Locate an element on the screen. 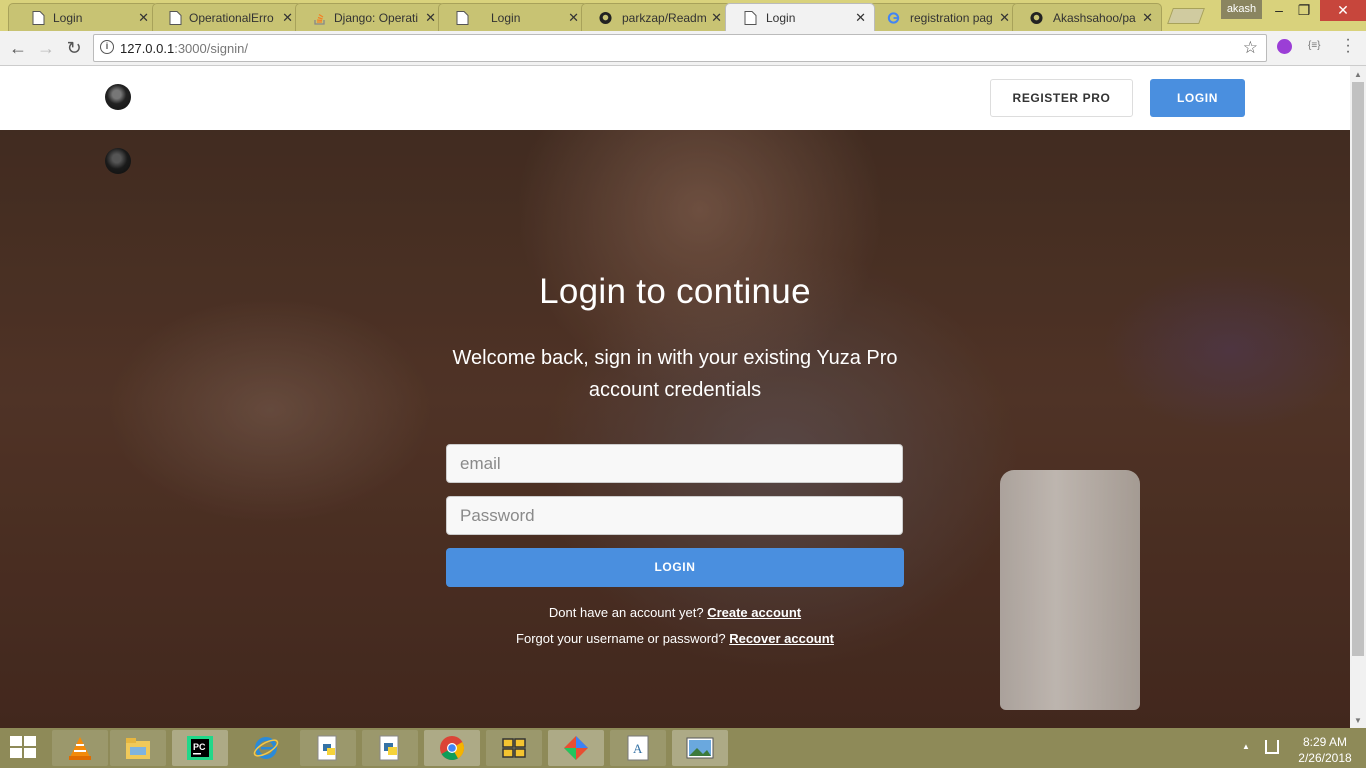  recover-text: Forgot your username or password? is located at coordinates (621, 638).